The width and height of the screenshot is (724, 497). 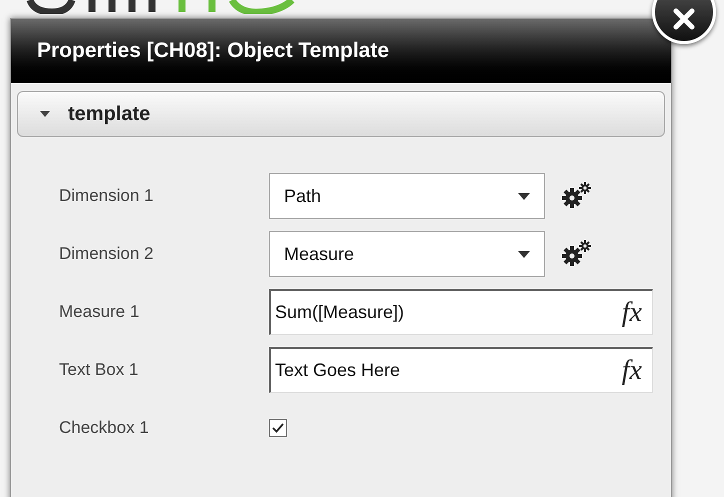 What do you see at coordinates (106, 196) in the screenshot?
I see `field-label: Dimension 1` at bounding box center [106, 196].